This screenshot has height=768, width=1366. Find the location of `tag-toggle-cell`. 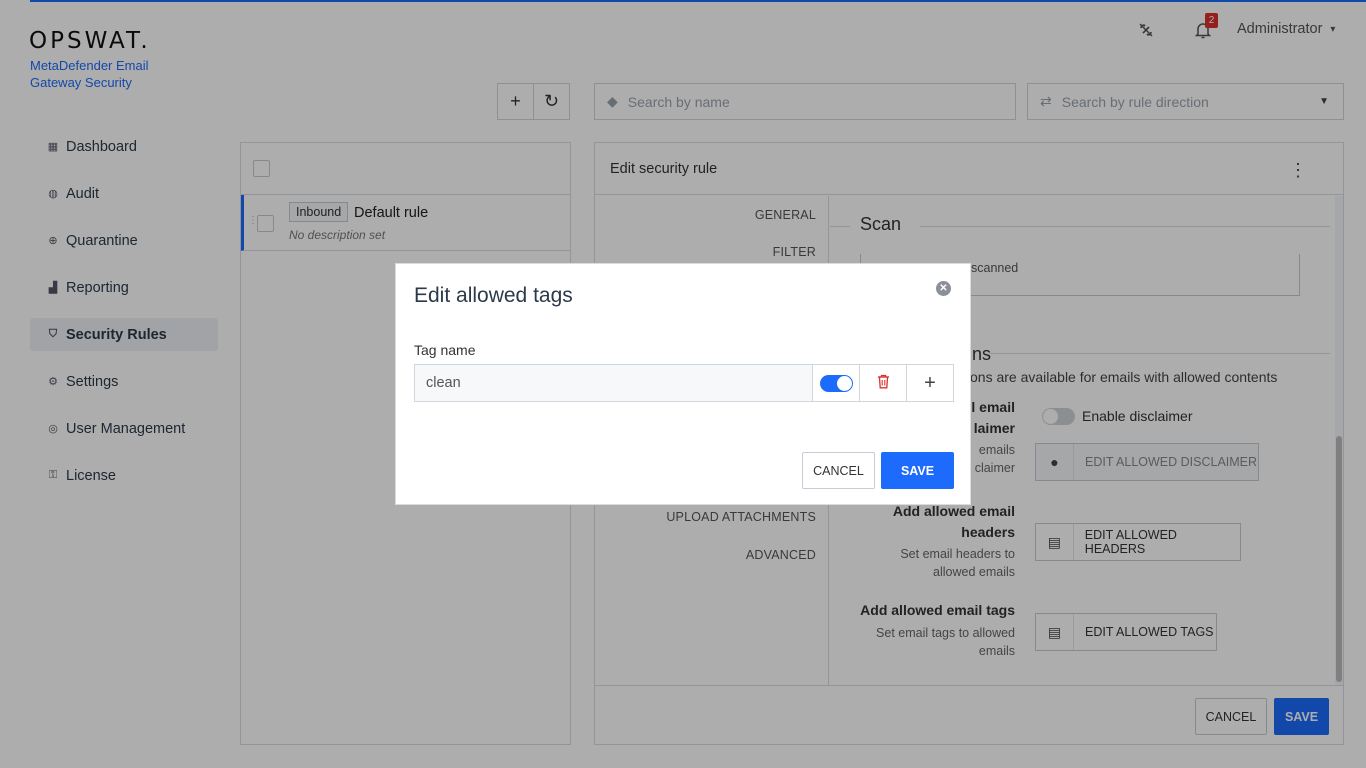

tag-toggle-cell is located at coordinates (835, 383).